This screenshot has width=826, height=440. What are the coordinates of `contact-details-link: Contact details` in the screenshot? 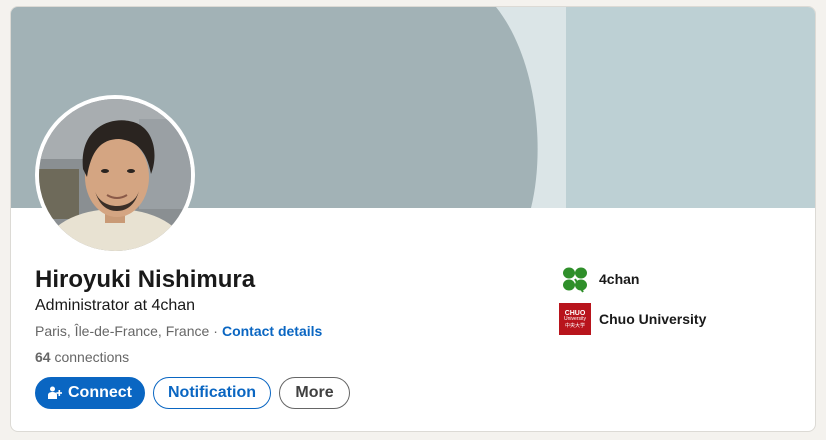 It's located at (272, 331).